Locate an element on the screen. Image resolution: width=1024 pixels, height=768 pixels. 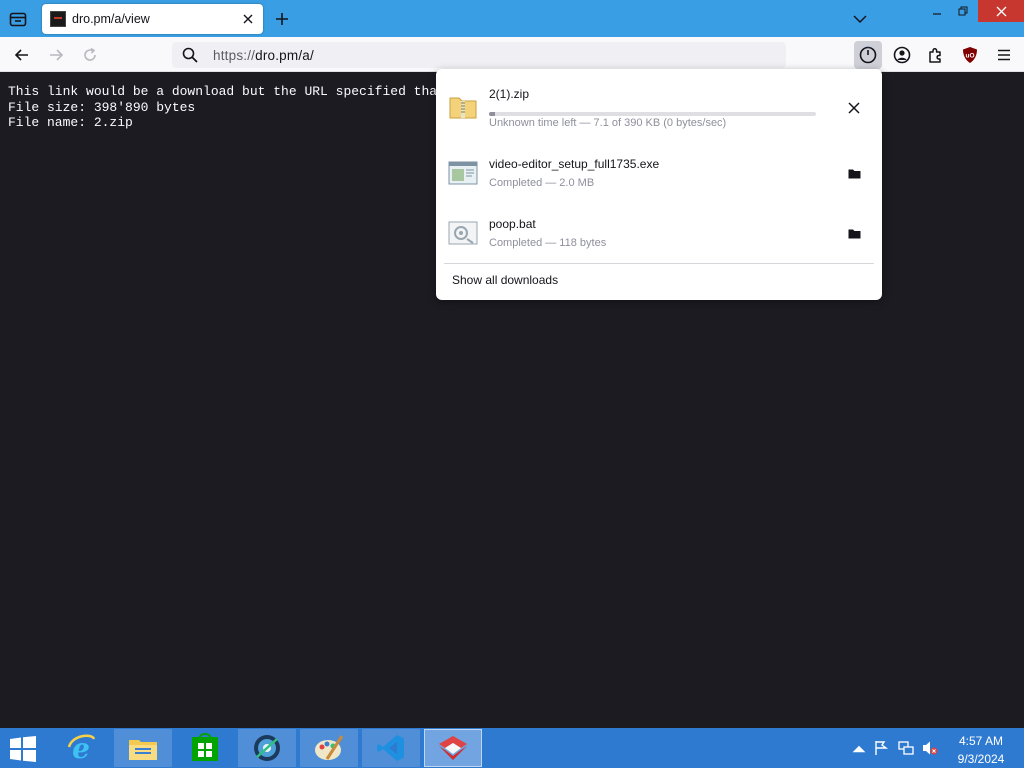
download-progress-fill is located at coordinates (492, 114).